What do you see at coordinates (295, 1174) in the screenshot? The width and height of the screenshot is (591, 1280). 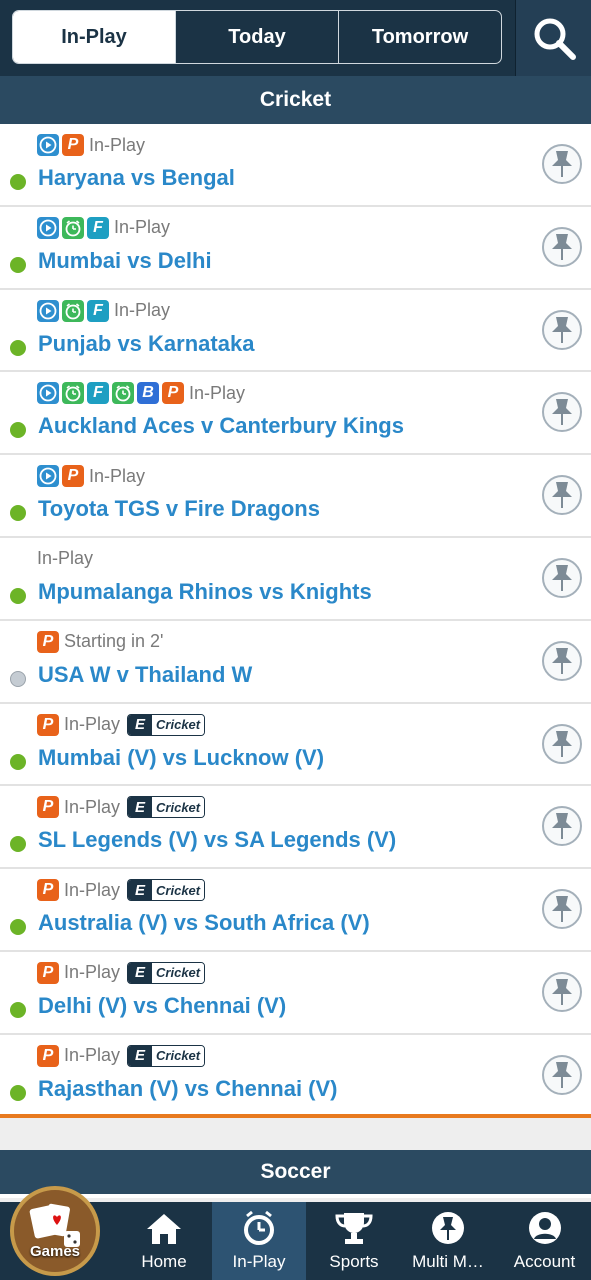 I see `section-header-soccer: Soccer` at bounding box center [295, 1174].